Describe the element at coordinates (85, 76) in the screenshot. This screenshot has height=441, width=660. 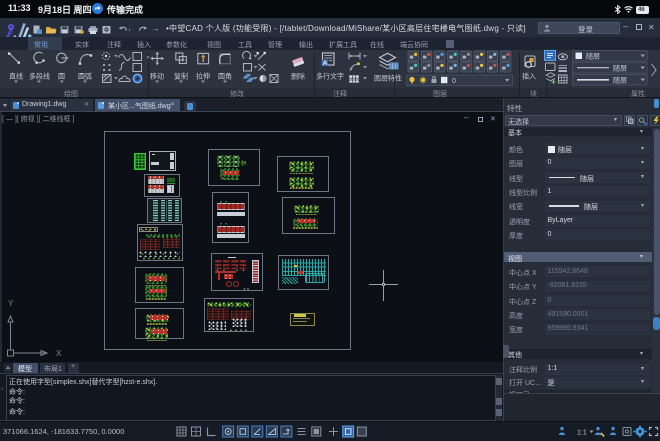
I see `svg-text: 圆弧` at that location.